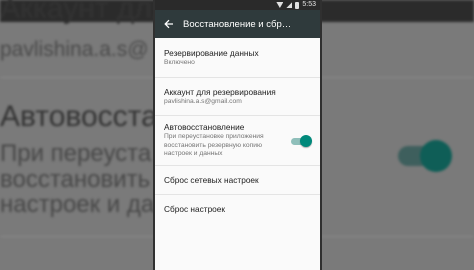 This screenshot has height=270, width=474. What do you see at coordinates (211, 179) in the screenshot?
I see `setting-title: Сброс сетевых настроек` at bounding box center [211, 179].